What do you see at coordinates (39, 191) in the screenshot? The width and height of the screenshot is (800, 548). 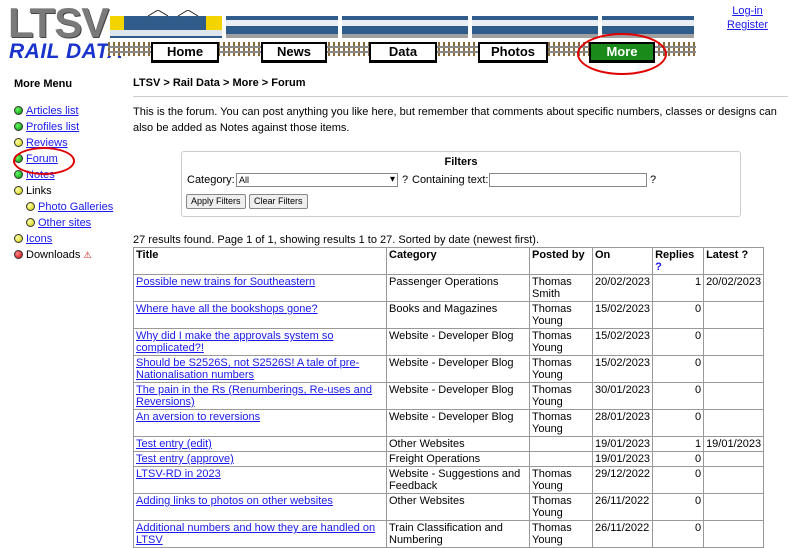 I see `sidebar-item-label: Links` at bounding box center [39, 191].